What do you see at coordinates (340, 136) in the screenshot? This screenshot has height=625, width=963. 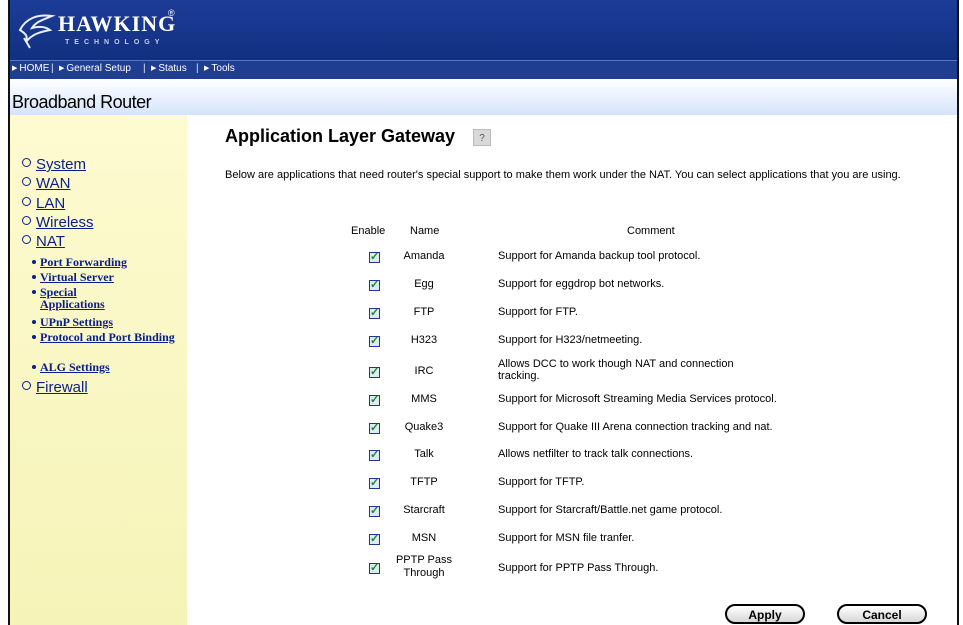 I see `page-title: Application Layer Gateway` at bounding box center [340, 136].